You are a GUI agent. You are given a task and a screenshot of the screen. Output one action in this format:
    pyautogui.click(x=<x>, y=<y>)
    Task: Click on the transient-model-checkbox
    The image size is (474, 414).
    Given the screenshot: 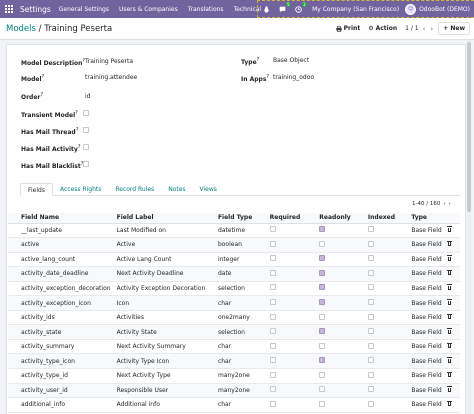 What is the action you would take?
    pyautogui.click(x=86, y=113)
    